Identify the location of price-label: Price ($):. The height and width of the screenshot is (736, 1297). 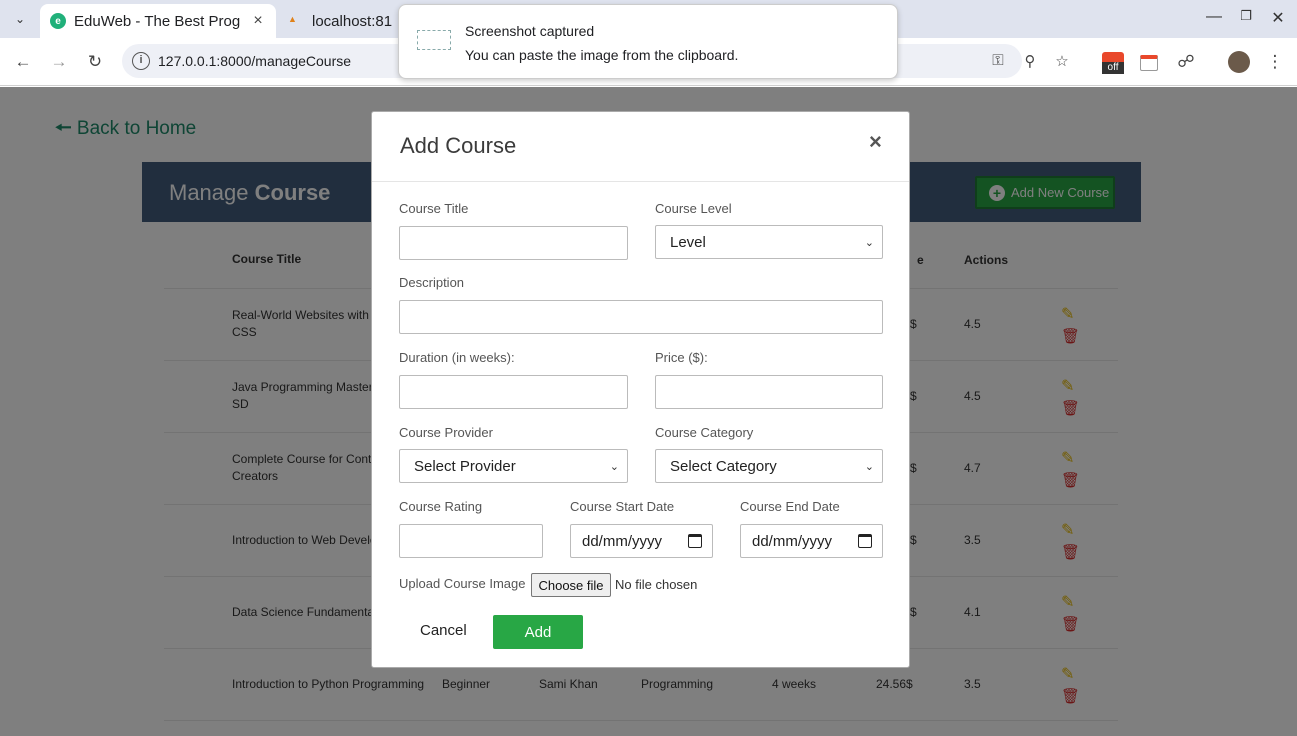
(681, 357).